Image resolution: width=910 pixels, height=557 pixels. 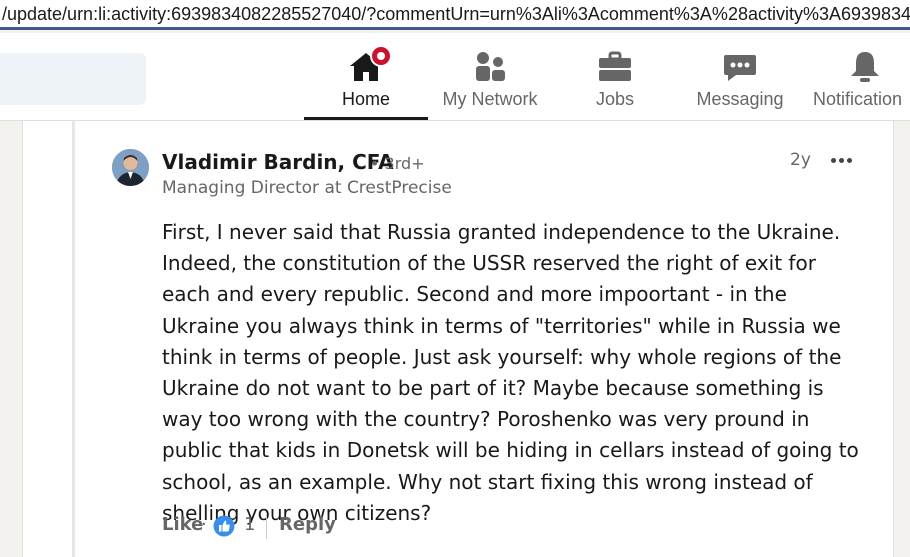 I want to click on nav-item-home: Home, so click(x=366, y=77).